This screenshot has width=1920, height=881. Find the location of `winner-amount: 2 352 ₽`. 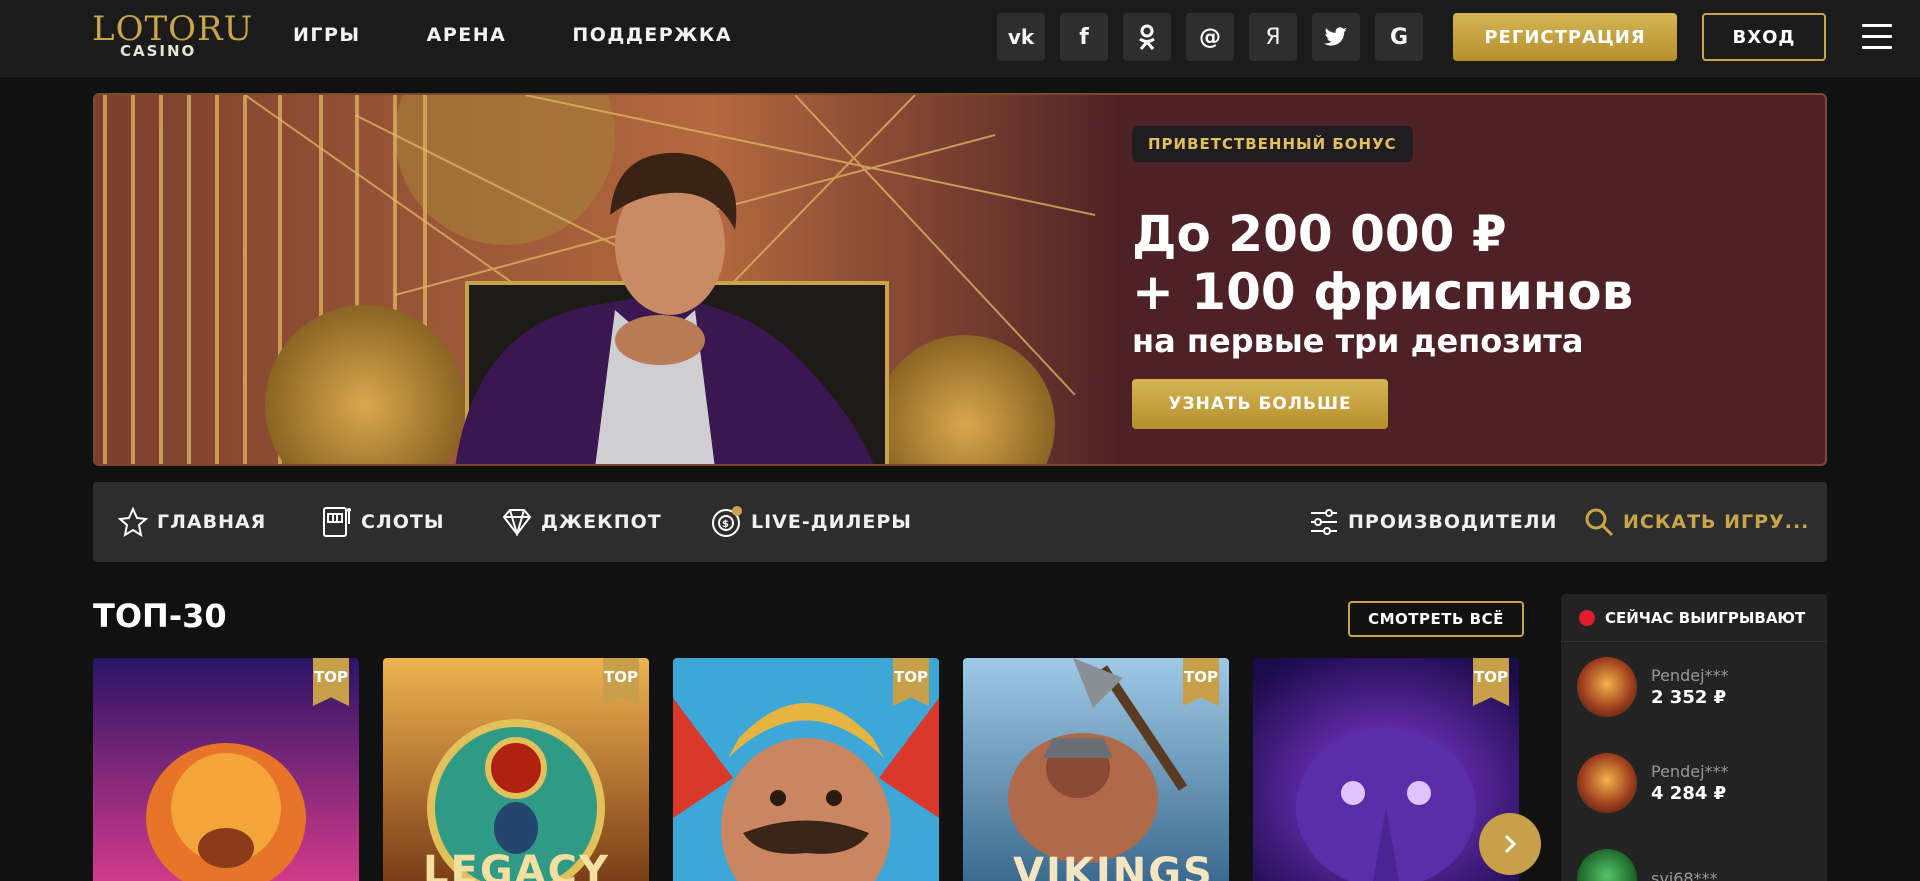

winner-amount: 2 352 ₽ is located at coordinates (1689, 697).